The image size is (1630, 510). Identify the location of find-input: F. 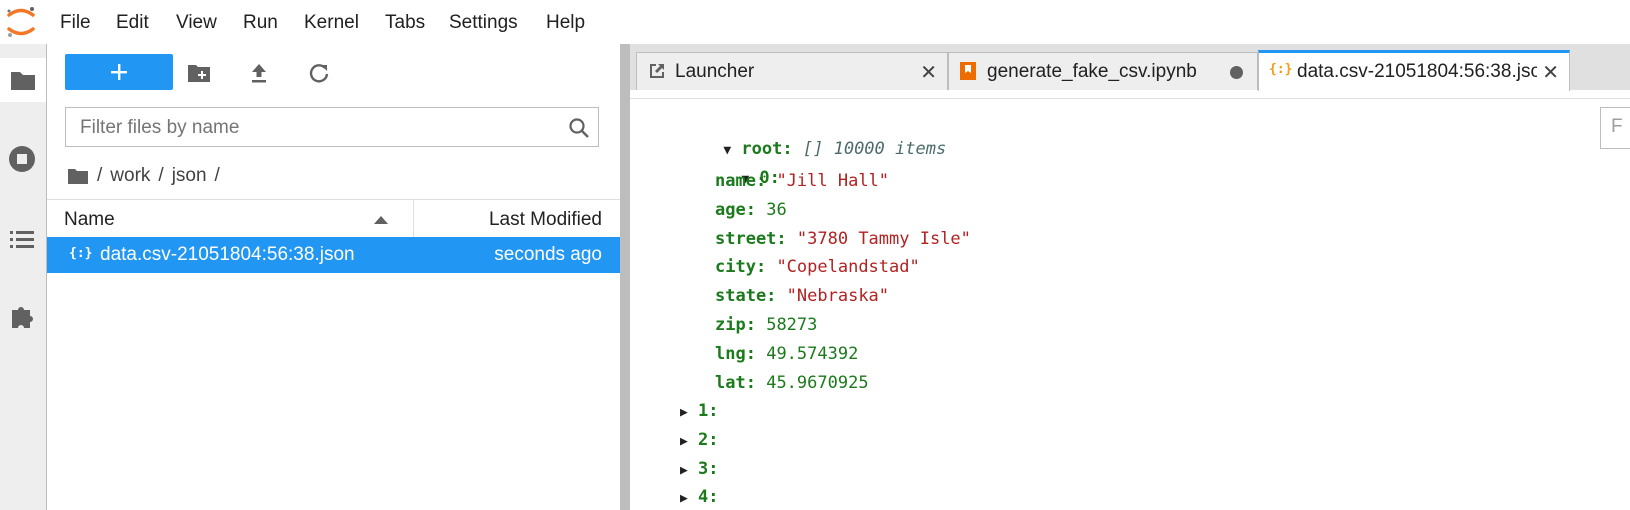
(1615, 128).